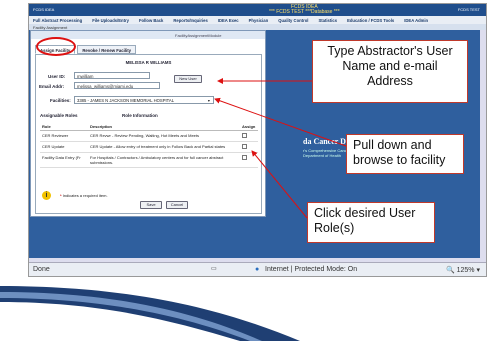 Image resolution: width=492 pixels, height=341 pixels. What do you see at coordinates (208, 100) in the screenshot?
I see `chevron-down-icon: ▾` at bounding box center [208, 100].